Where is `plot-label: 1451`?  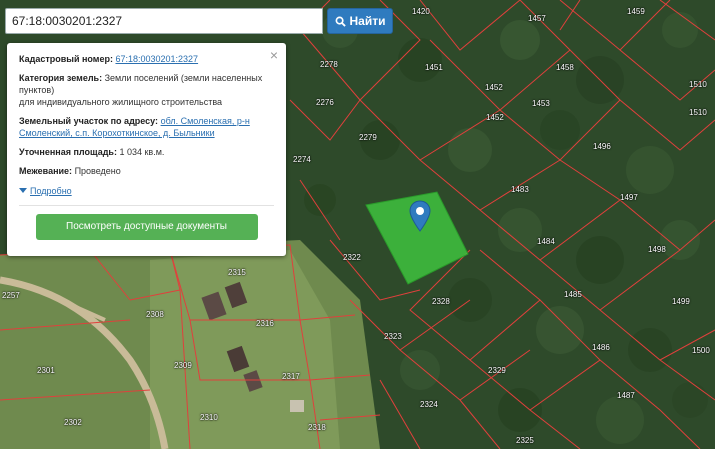 plot-label: 1451 is located at coordinates (434, 67).